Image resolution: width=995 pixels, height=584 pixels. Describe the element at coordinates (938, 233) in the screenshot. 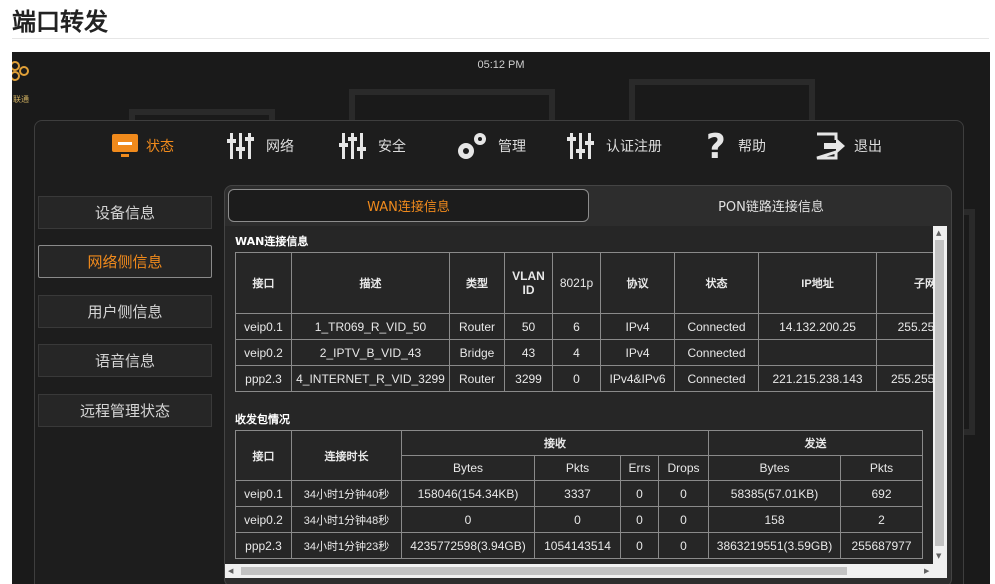

I see `scroll-up-arrow-icon: ▲` at that location.